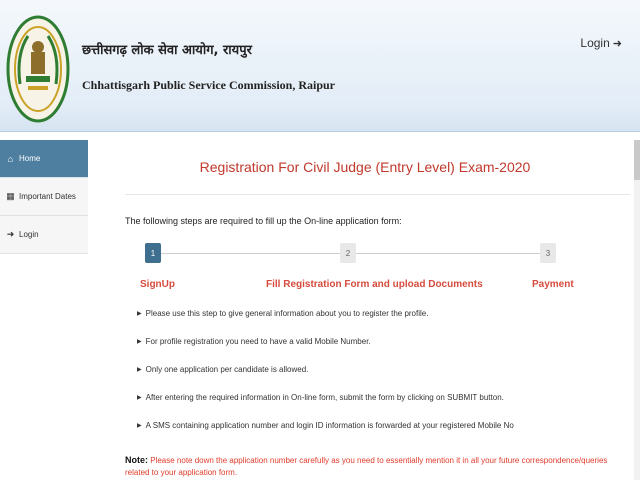 This screenshot has height=480, width=640. Describe the element at coordinates (136, 460) in the screenshot. I see `note-label: Note:` at that location.